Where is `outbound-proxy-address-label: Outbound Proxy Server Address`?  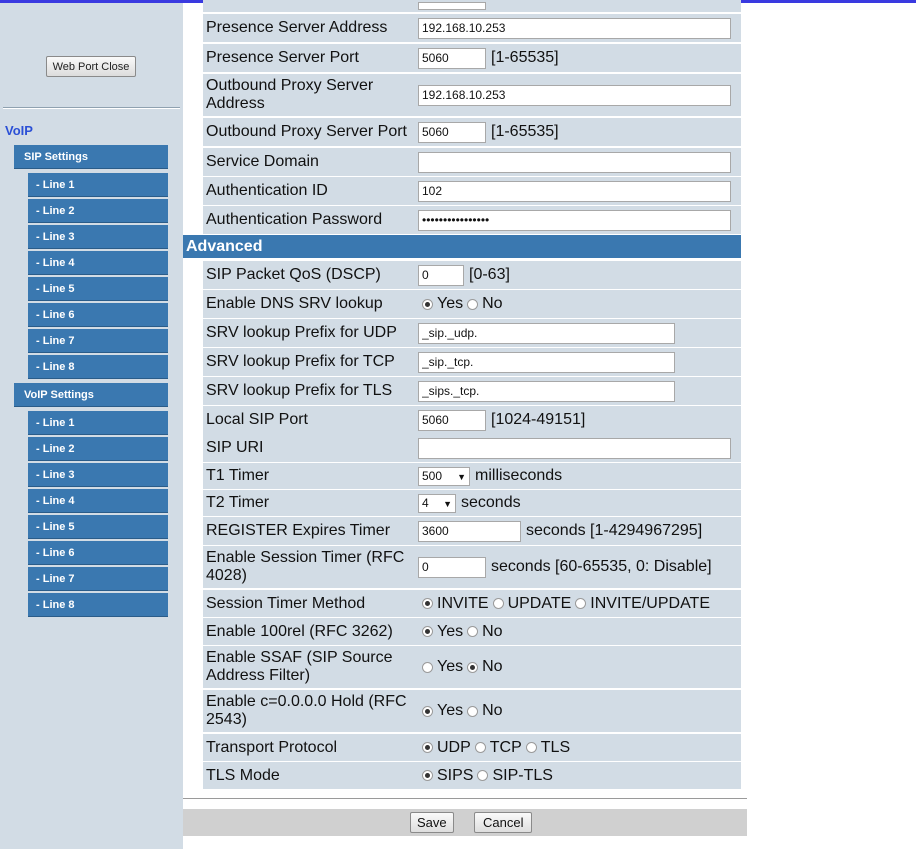 outbound-proxy-address-label: Outbound Proxy Server Address is located at coordinates (290, 94).